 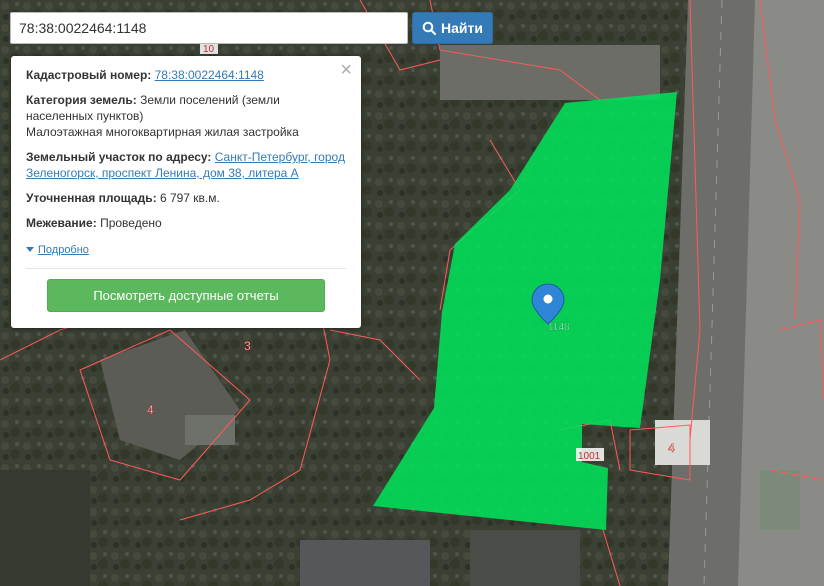 I want to click on search-button: Найти, so click(x=452, y=28).